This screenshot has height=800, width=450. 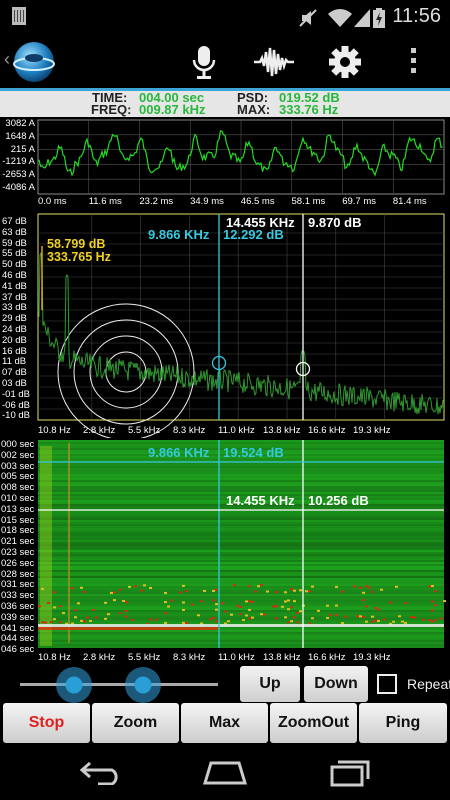 I want to click on spectrogram-y-tick-label: 046 sec, so click(x=18, y=650).